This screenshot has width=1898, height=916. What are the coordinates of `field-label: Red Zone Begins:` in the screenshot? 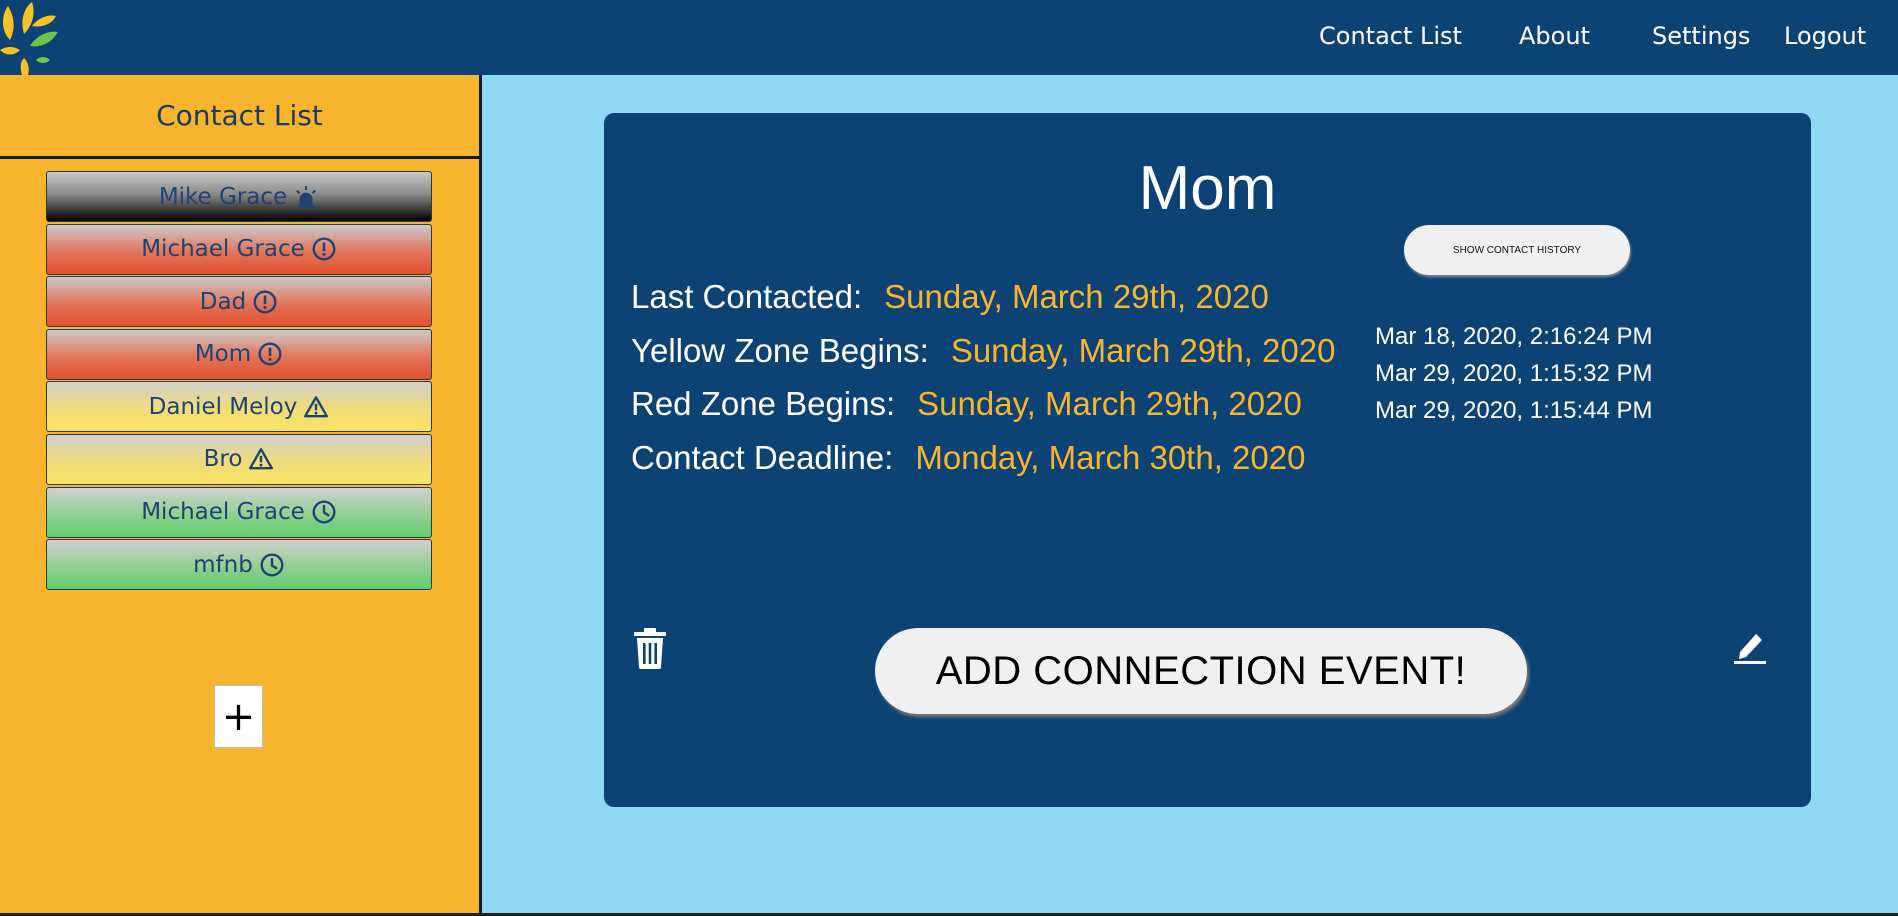 It's located at (763, 403).